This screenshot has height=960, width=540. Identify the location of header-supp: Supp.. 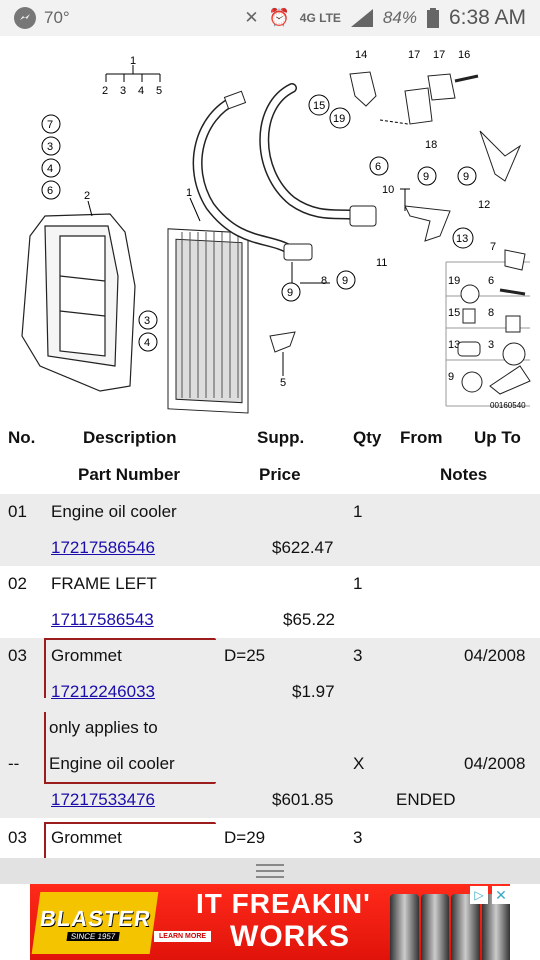
(281, 437).